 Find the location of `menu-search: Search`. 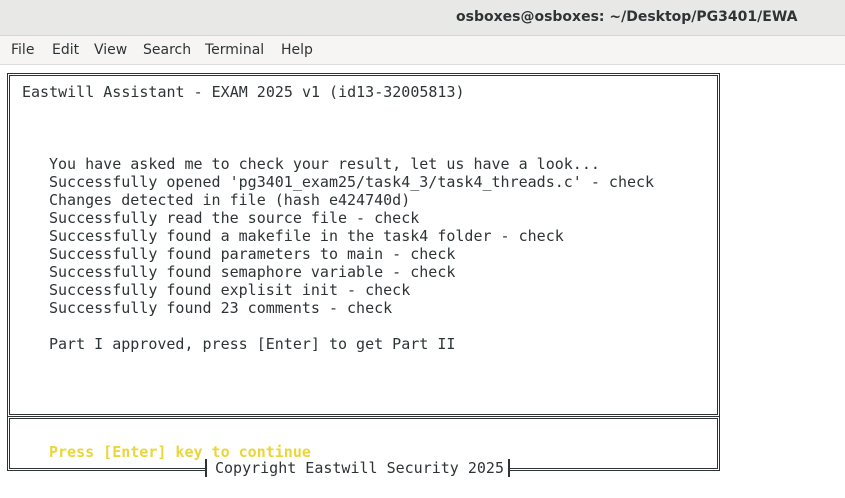

menu-search: Search is located at coordinates (167, 50).